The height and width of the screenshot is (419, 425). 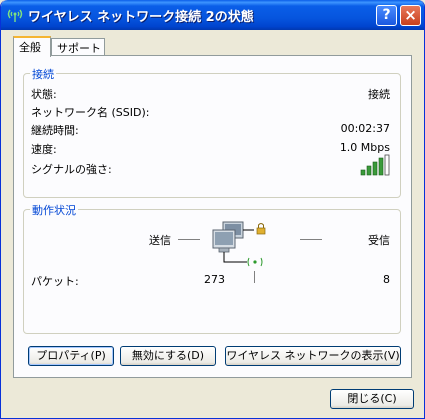 What do you see at coordinates (78, 47) in the screenshot?
I see `tab-support: サポート` at bounding box center [78, 47].